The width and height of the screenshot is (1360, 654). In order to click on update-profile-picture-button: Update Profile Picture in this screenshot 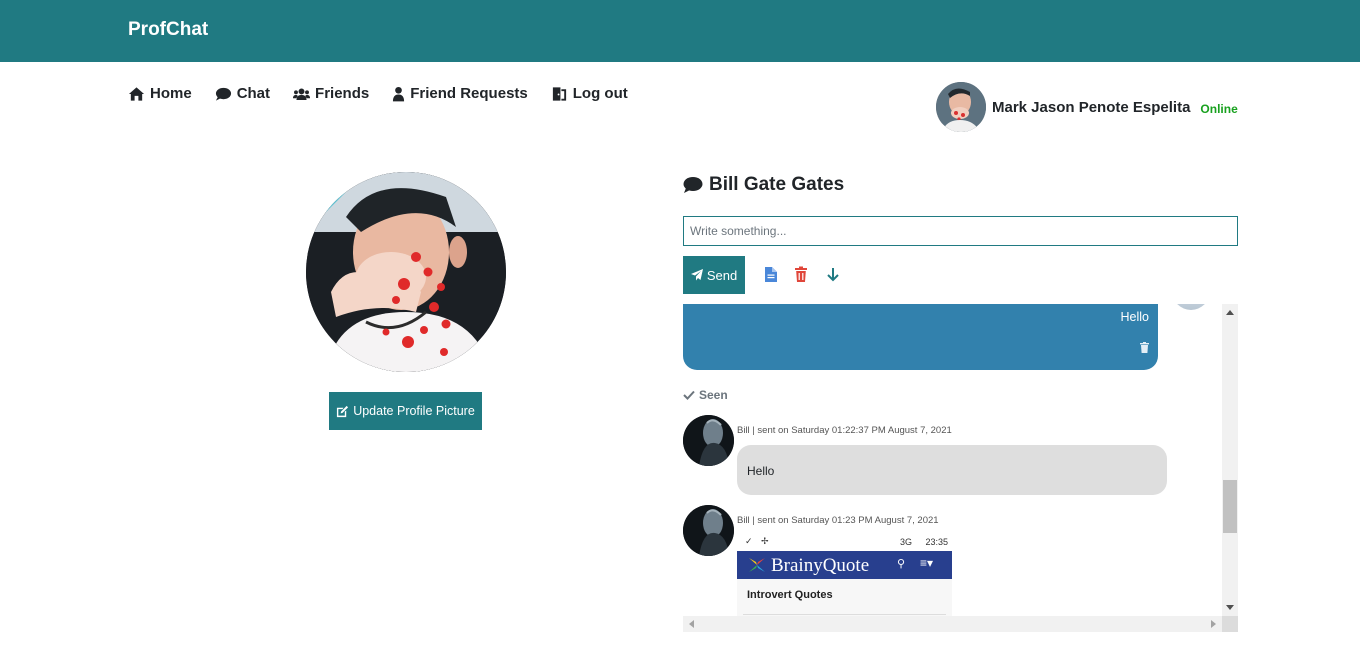, I will do `click(405, 411)`.